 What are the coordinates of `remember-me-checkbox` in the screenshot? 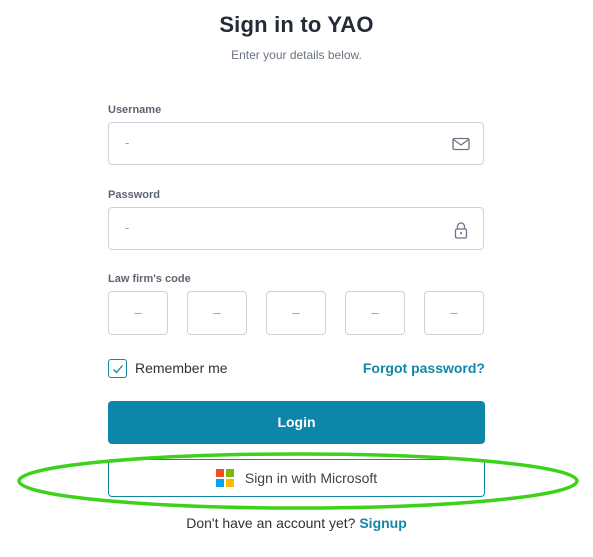 It's located at (117, 368).